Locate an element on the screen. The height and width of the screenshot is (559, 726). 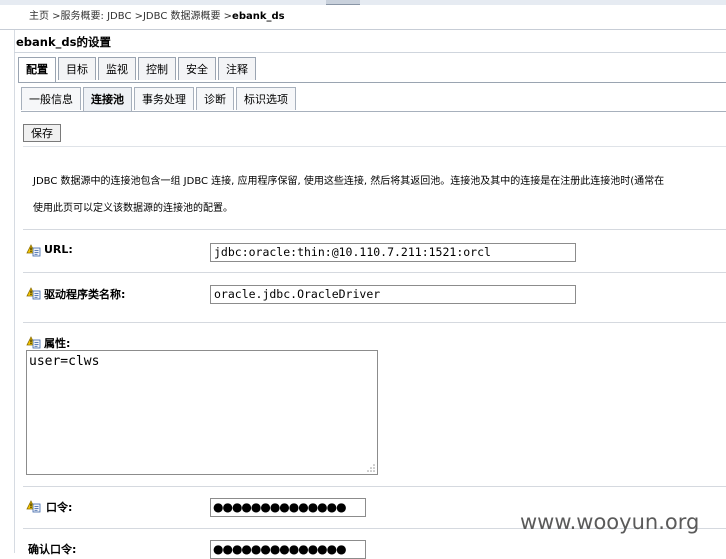
top-strip-tab is located at coordinates (343, 2).